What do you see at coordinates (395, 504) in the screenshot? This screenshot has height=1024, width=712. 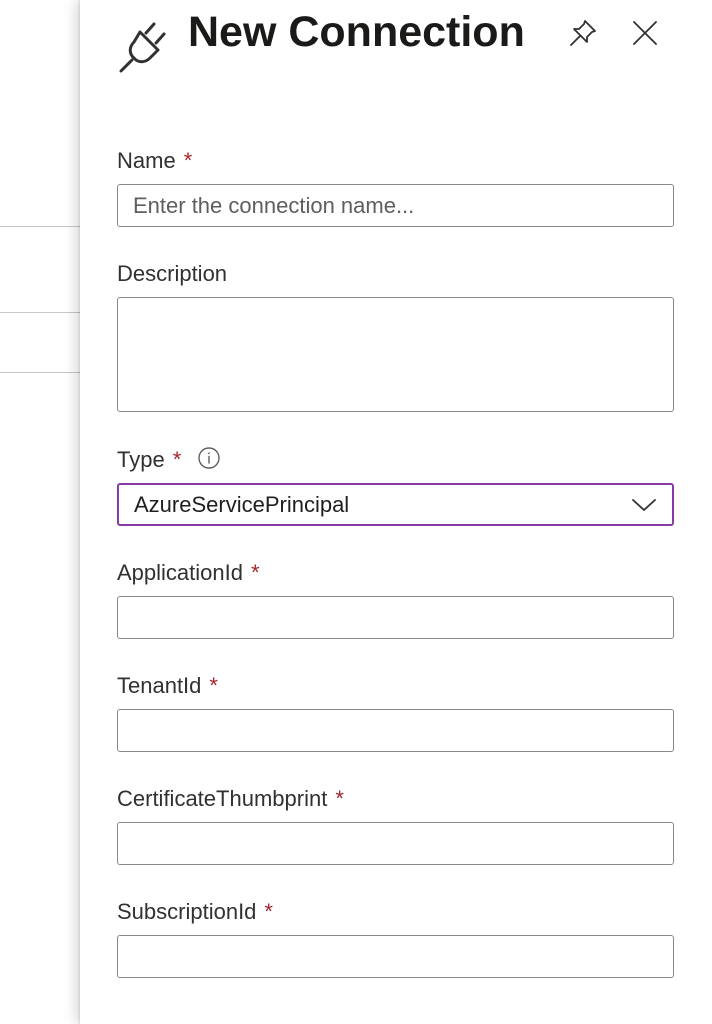 I see `type-dropdown: AzureServicePrincipal` at bounding box center [395, 504].